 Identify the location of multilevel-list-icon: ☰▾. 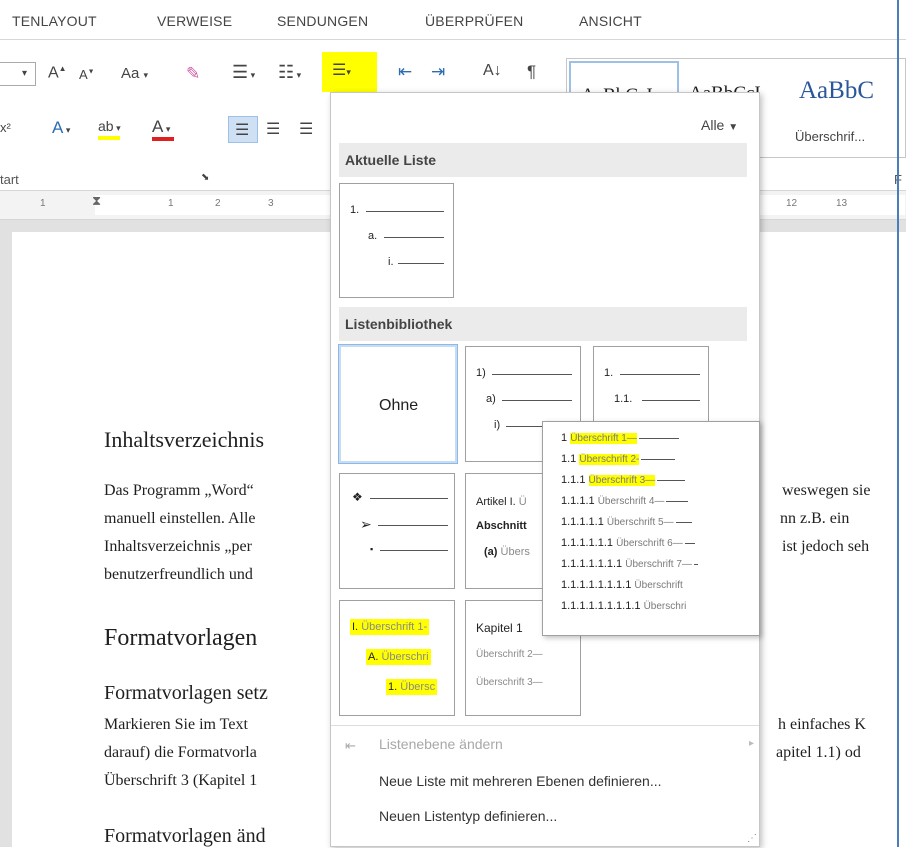
(341, 70).